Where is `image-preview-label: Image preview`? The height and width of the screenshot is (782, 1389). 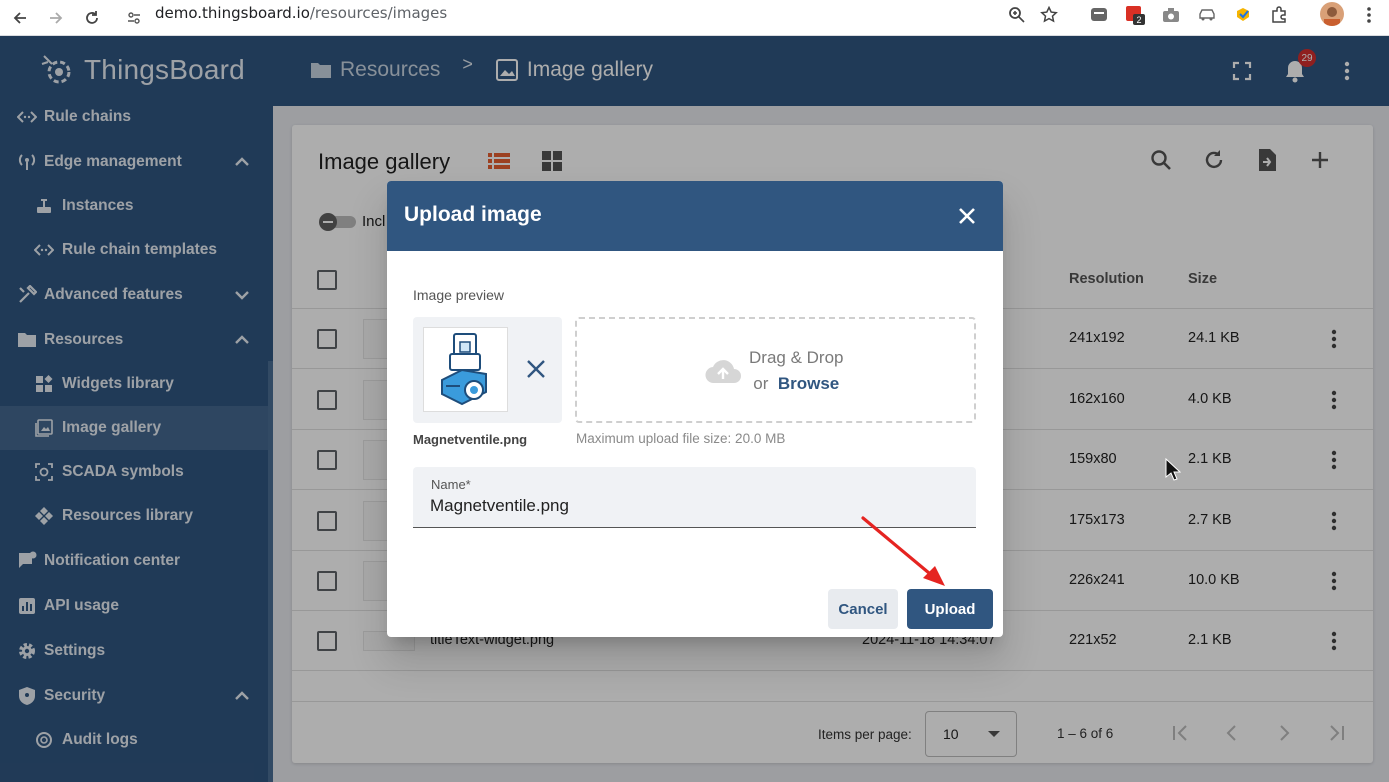 image-preview-label: Image preview is located at coordinates (459, 295).